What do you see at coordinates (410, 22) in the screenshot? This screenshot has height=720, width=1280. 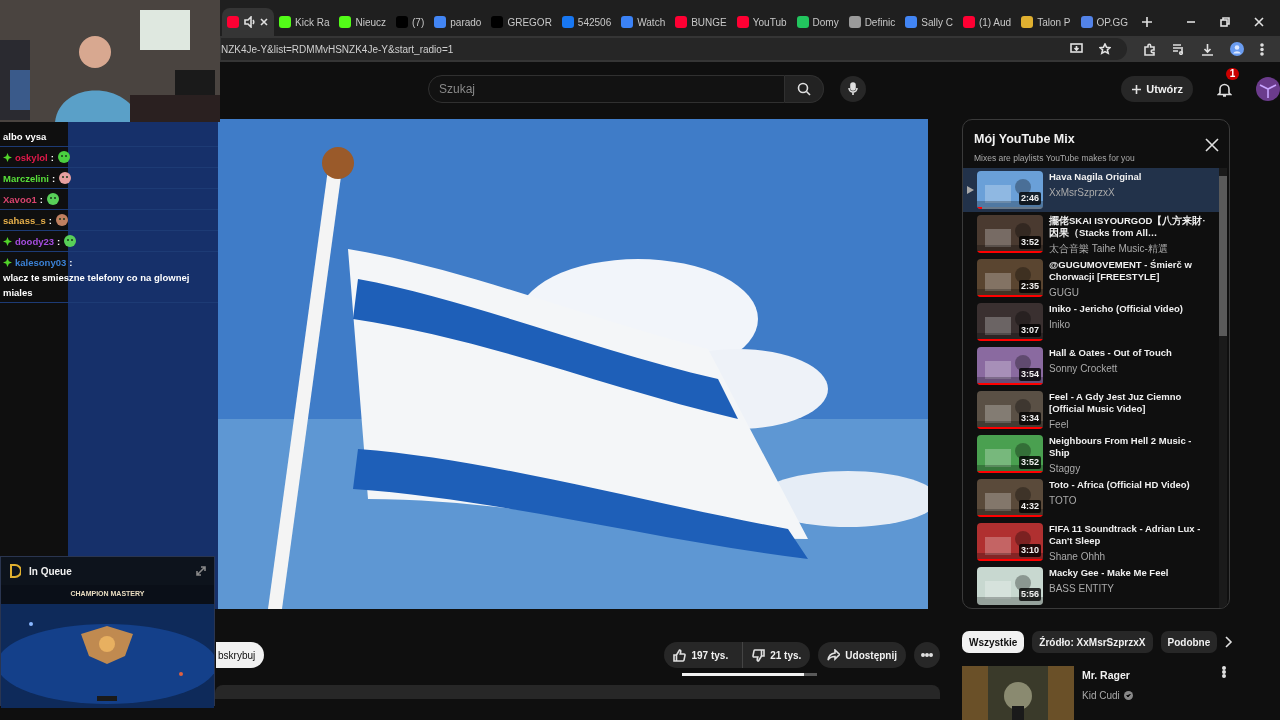 I see `browser-tab: (7)` at bounding box center [410, 22].